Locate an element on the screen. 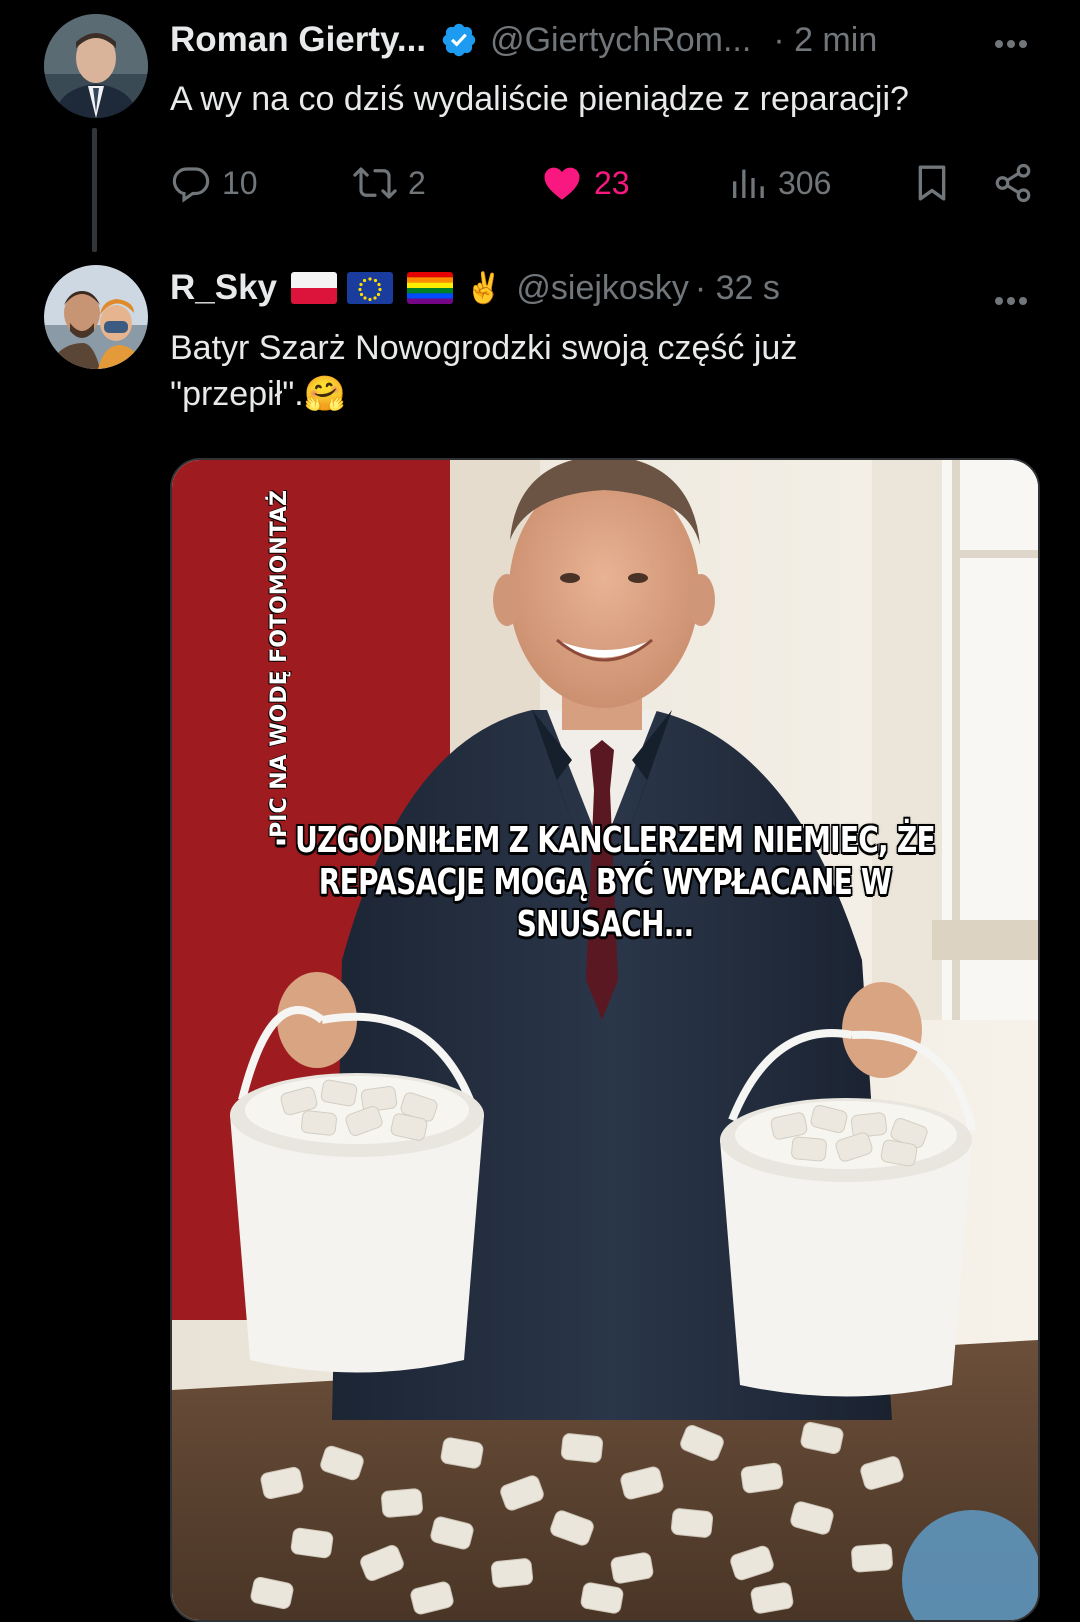  like-button: 23 is located at coordinates (585, 183).